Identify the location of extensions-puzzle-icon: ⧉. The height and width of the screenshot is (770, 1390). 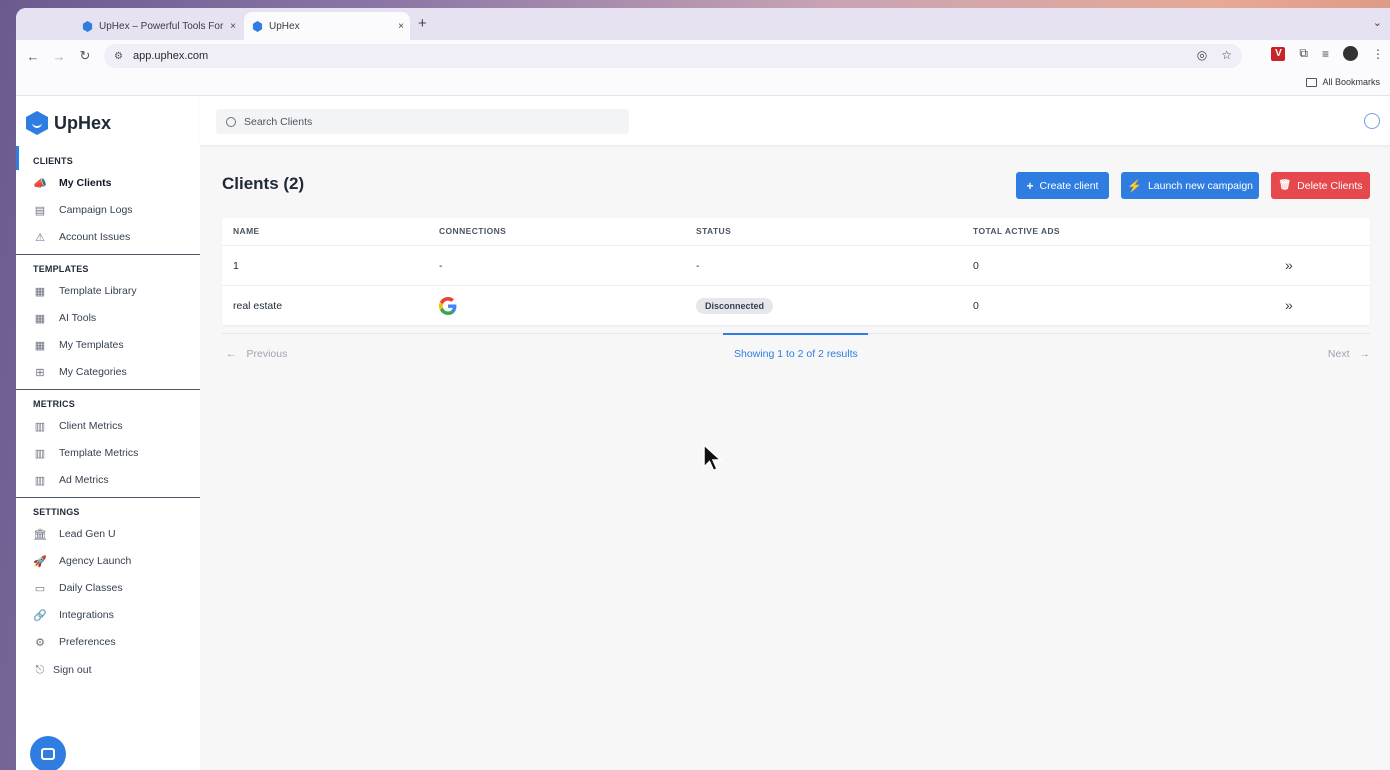
(1303, 53).